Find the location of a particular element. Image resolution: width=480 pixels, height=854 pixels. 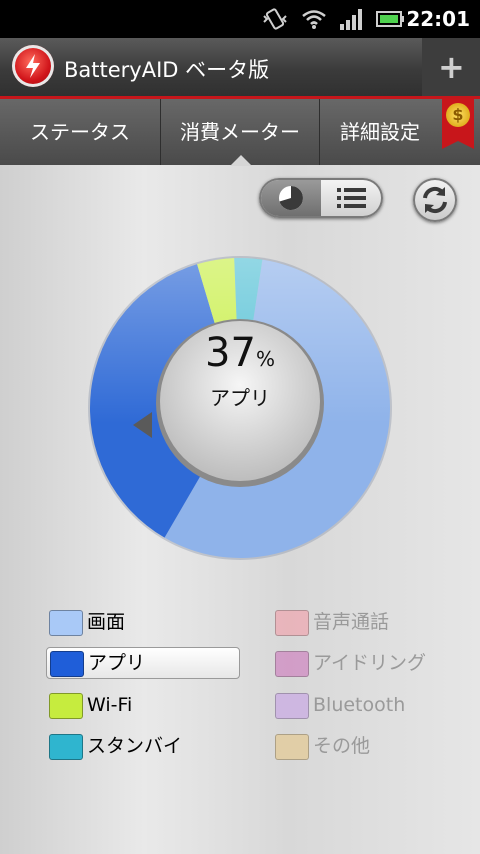

plus-icon: + is located at coordinates (451, 67).